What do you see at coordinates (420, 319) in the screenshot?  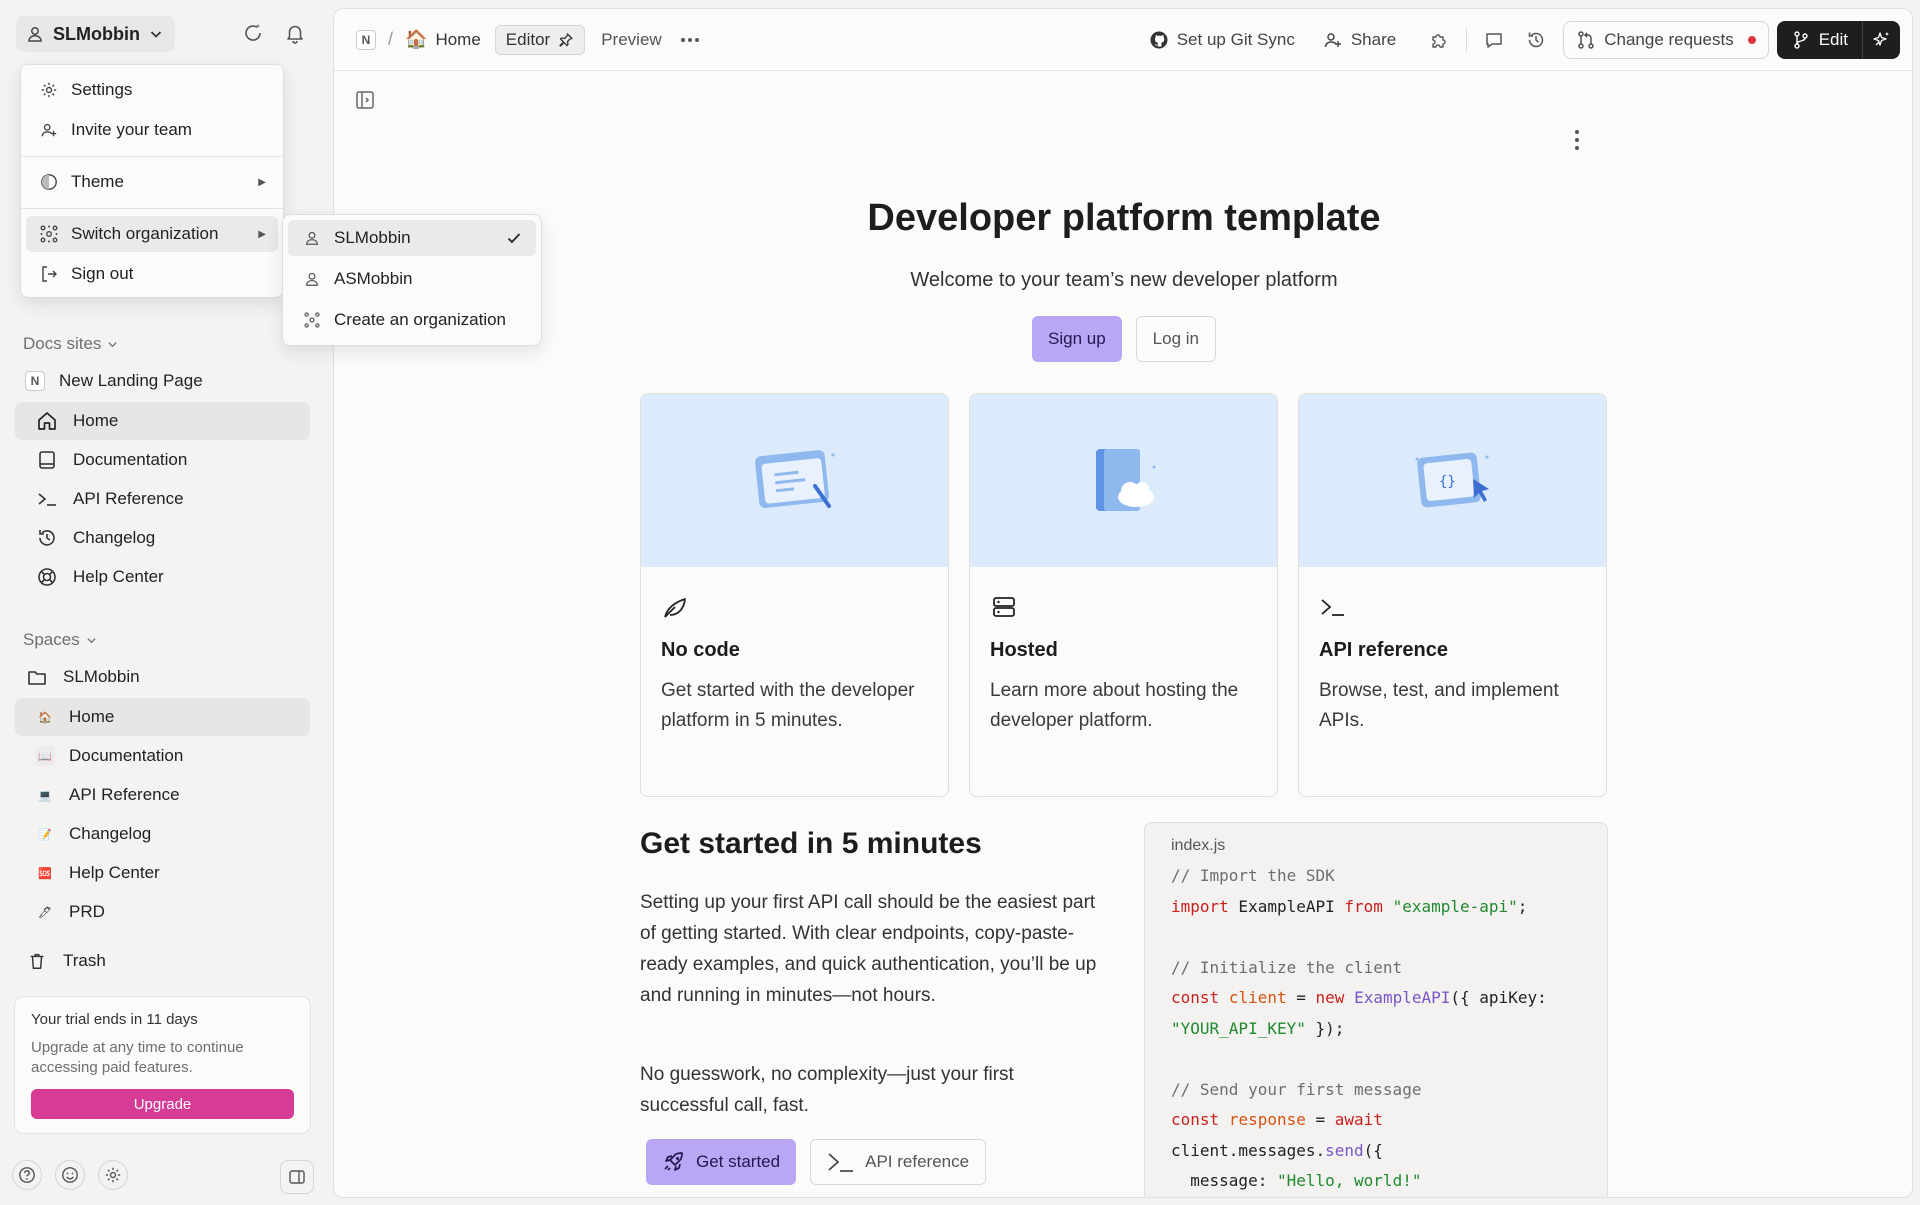 I see `org-option-label: Create an organization` at bounding box center [420, 319].